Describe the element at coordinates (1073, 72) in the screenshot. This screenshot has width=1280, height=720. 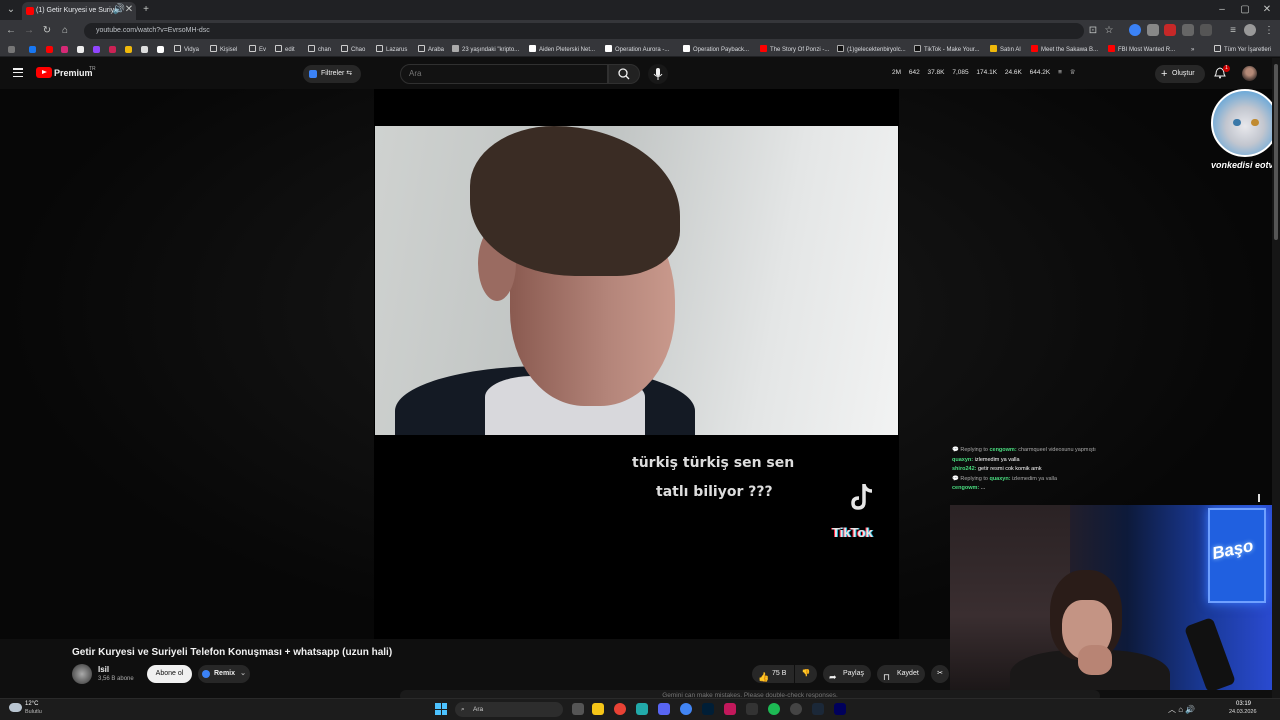
I see `trophy-icon: ♕` at that location.